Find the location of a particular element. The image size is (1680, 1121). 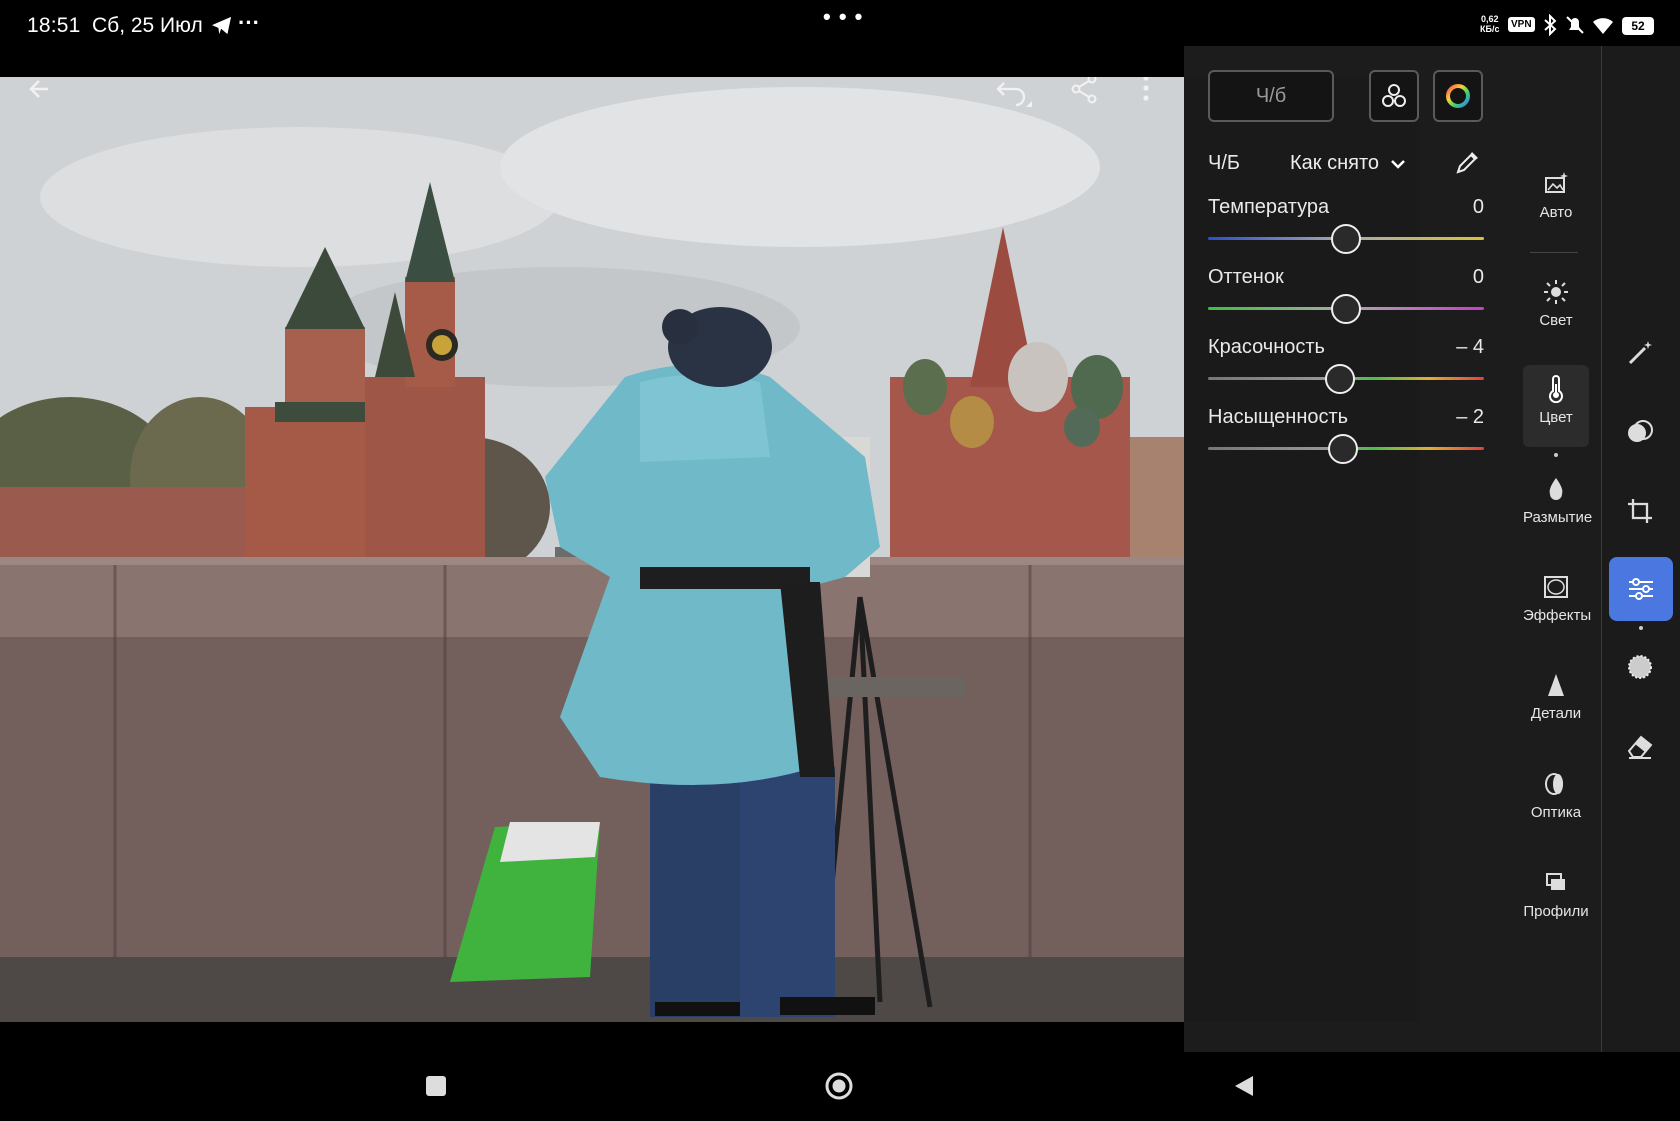

wifi-icon is located at coordinates (1603, 26).